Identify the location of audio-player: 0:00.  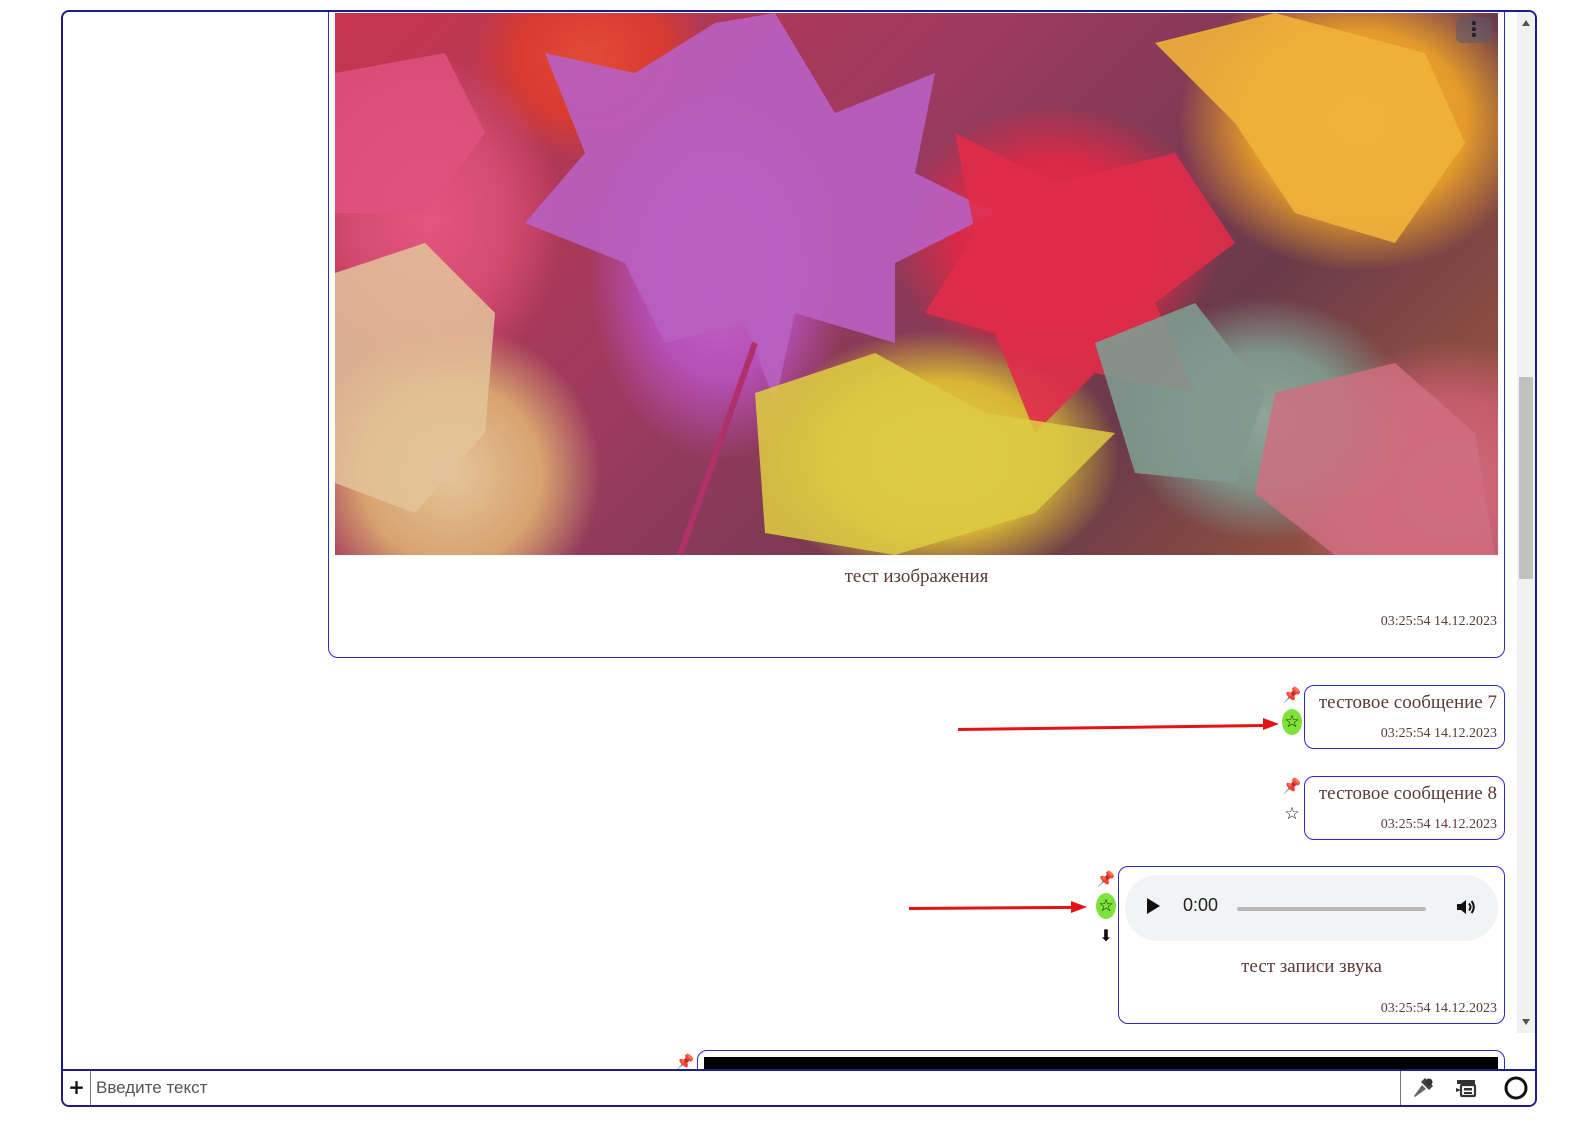
(1311, 908).